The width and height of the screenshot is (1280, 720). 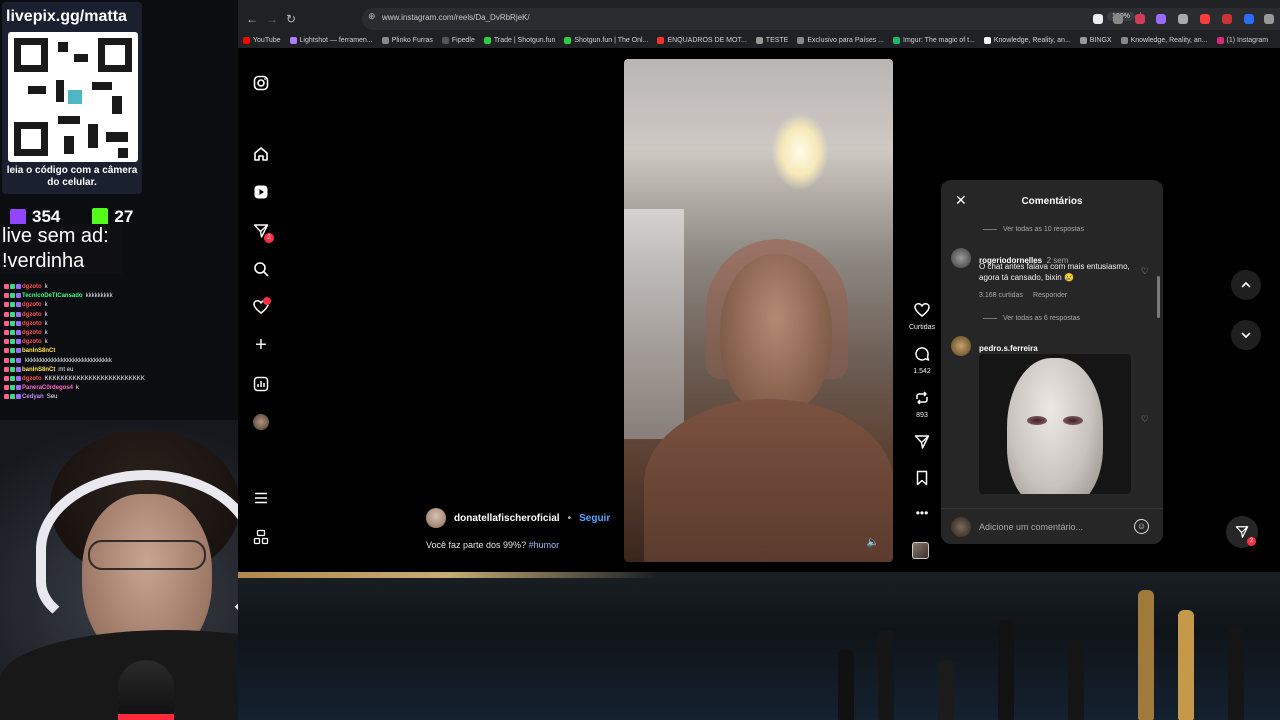 What do you see at coordinates (261, 154) in the screenshot?
I see `home-icon` at bounding box center [261, 154].